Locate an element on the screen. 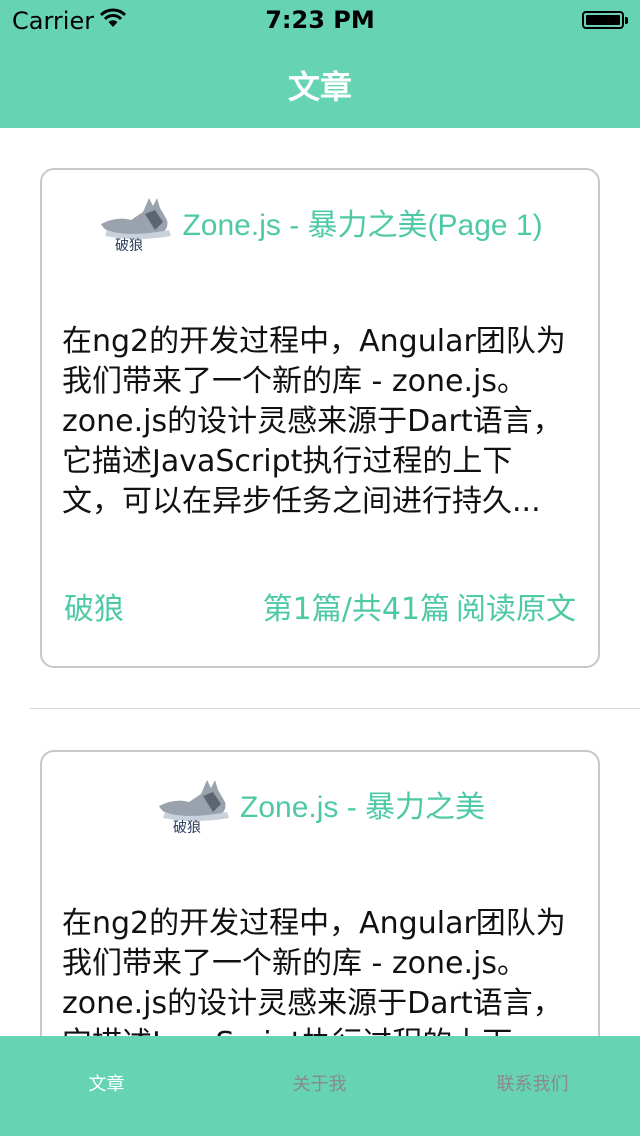  tab-contact-us: 联系我们 is located at coordinates (532, 1083).